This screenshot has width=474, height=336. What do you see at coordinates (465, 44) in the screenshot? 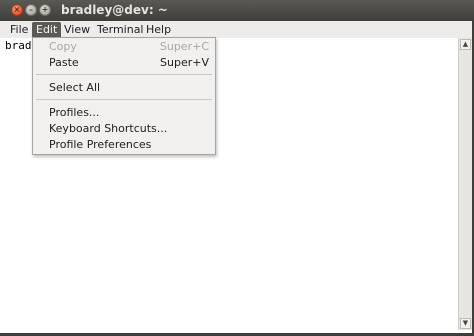
I see `scroll-up-icon: ▲` at bounding box center [465, 44].